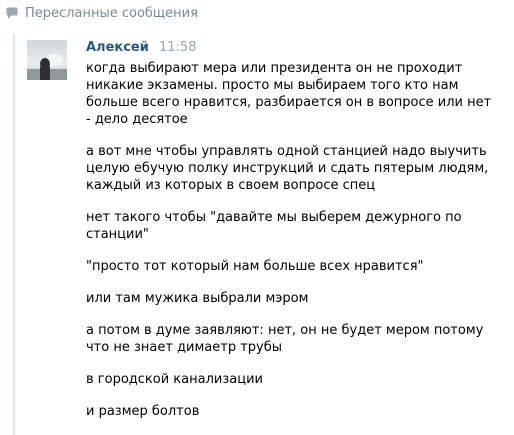 The width and height of the screenshot is (514, 435). Describe the element at coordinates (143, 411) in the screenshot. I see `message-paragraph: и размер болтов` at that location.